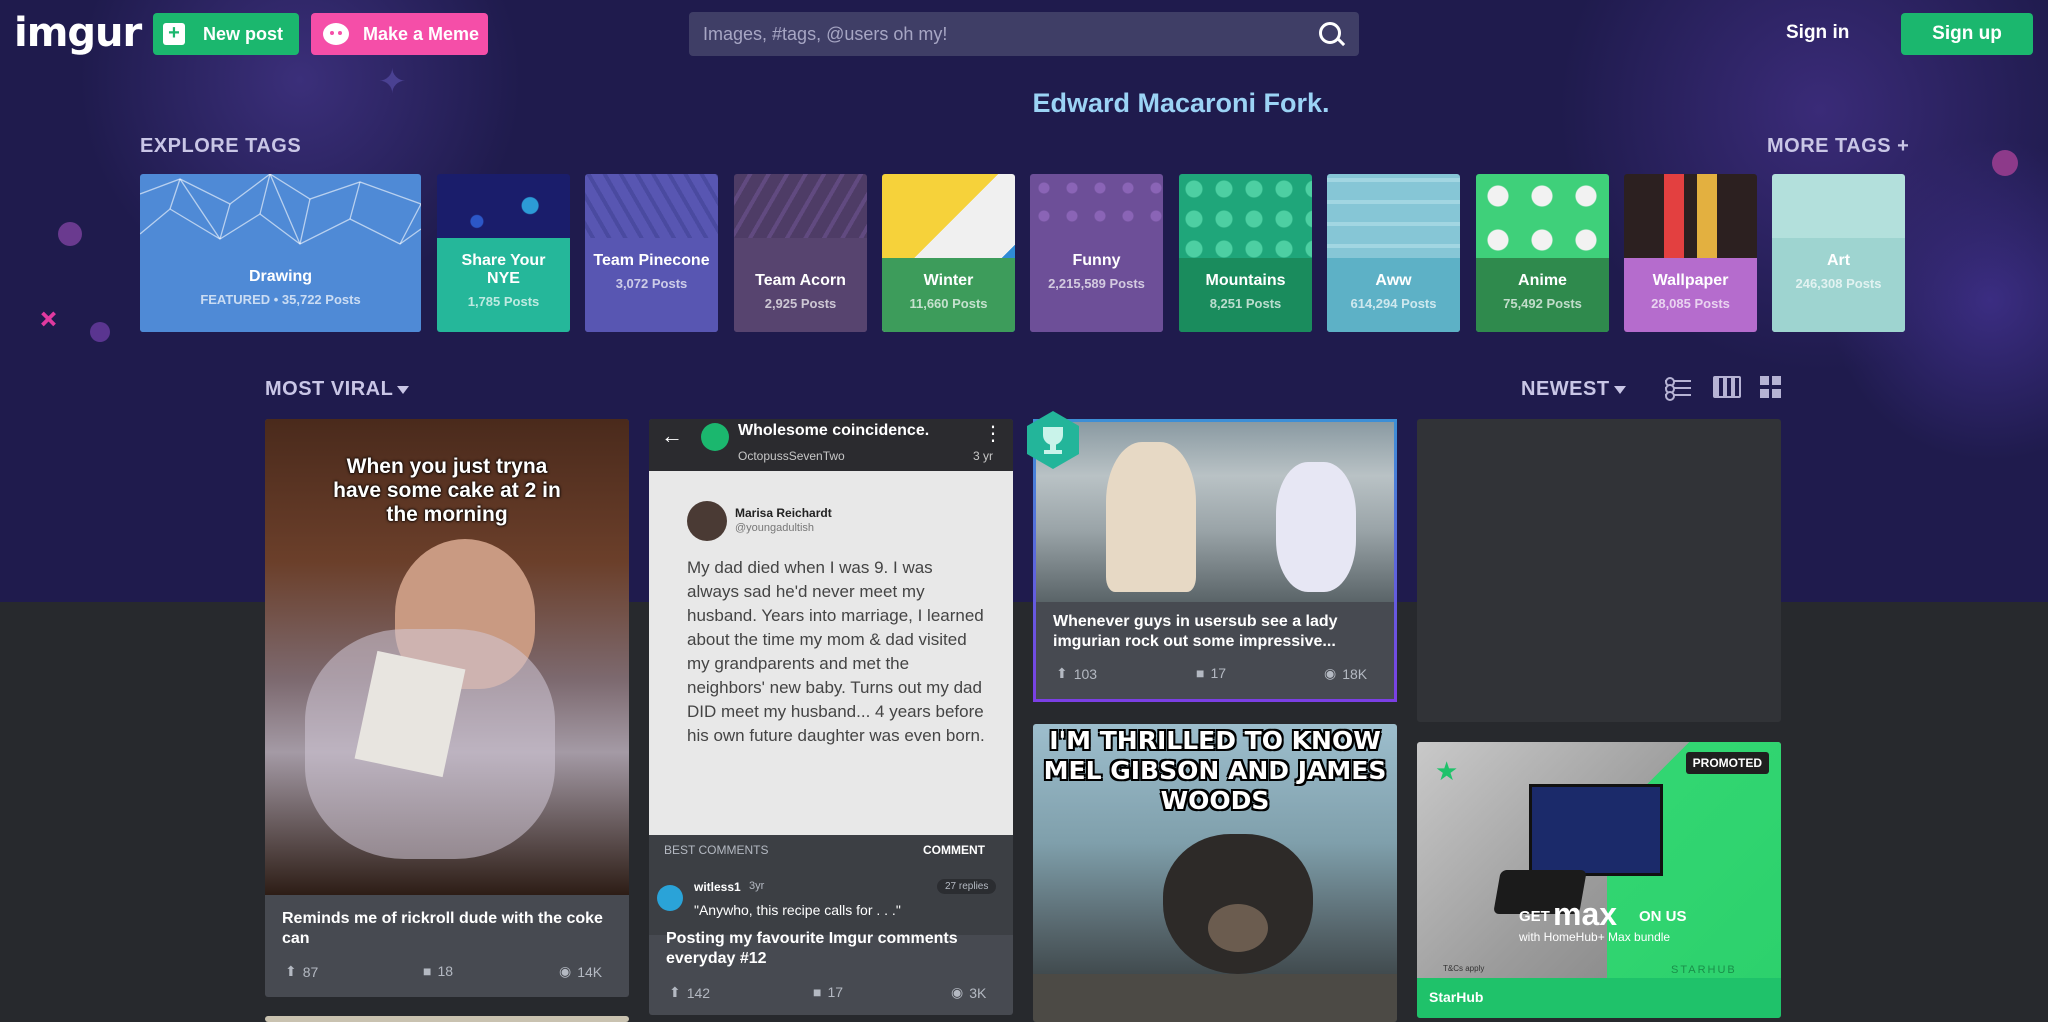  Describe the element at coordinates (1690, 303) in the screenshot. I see `tag-count: 28,085 Posts` at that location.